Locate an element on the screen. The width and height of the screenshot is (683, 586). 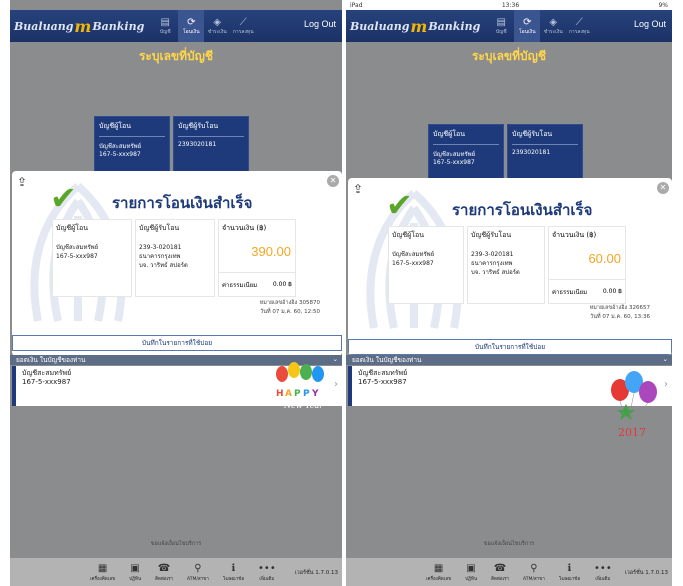
more-icon: ••• is located at coordinates (603, 568).